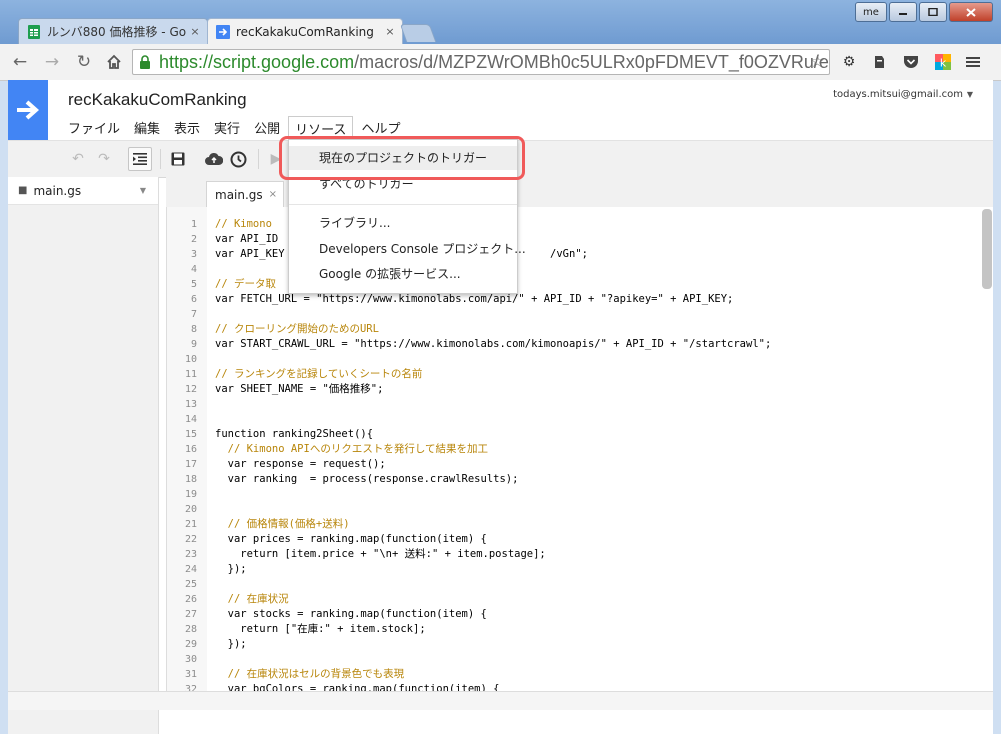 This screenshot has width=1001, height=734. Describe the element at coordinates (231, 569) in the screenshot. I see `code-text: });` at that location.